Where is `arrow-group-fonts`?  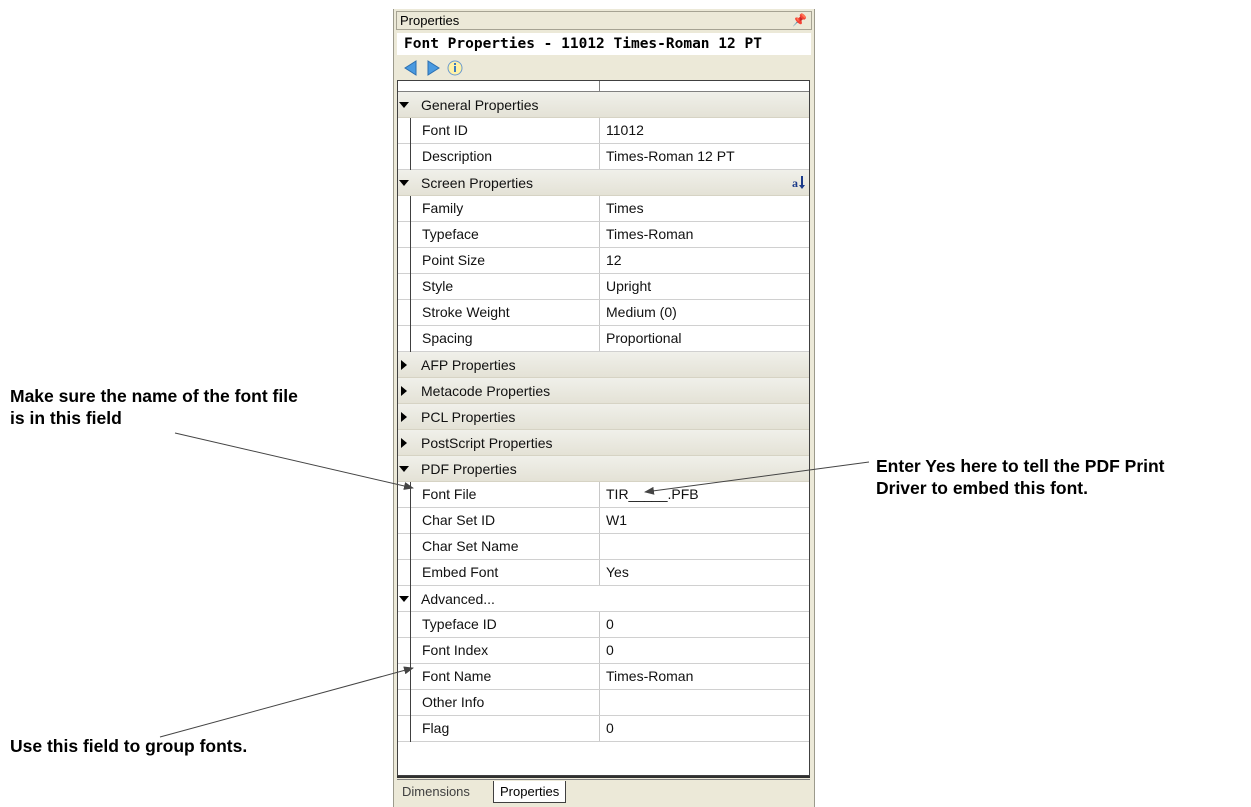 arrow-group-fonts is located at coordinates (286, 702).